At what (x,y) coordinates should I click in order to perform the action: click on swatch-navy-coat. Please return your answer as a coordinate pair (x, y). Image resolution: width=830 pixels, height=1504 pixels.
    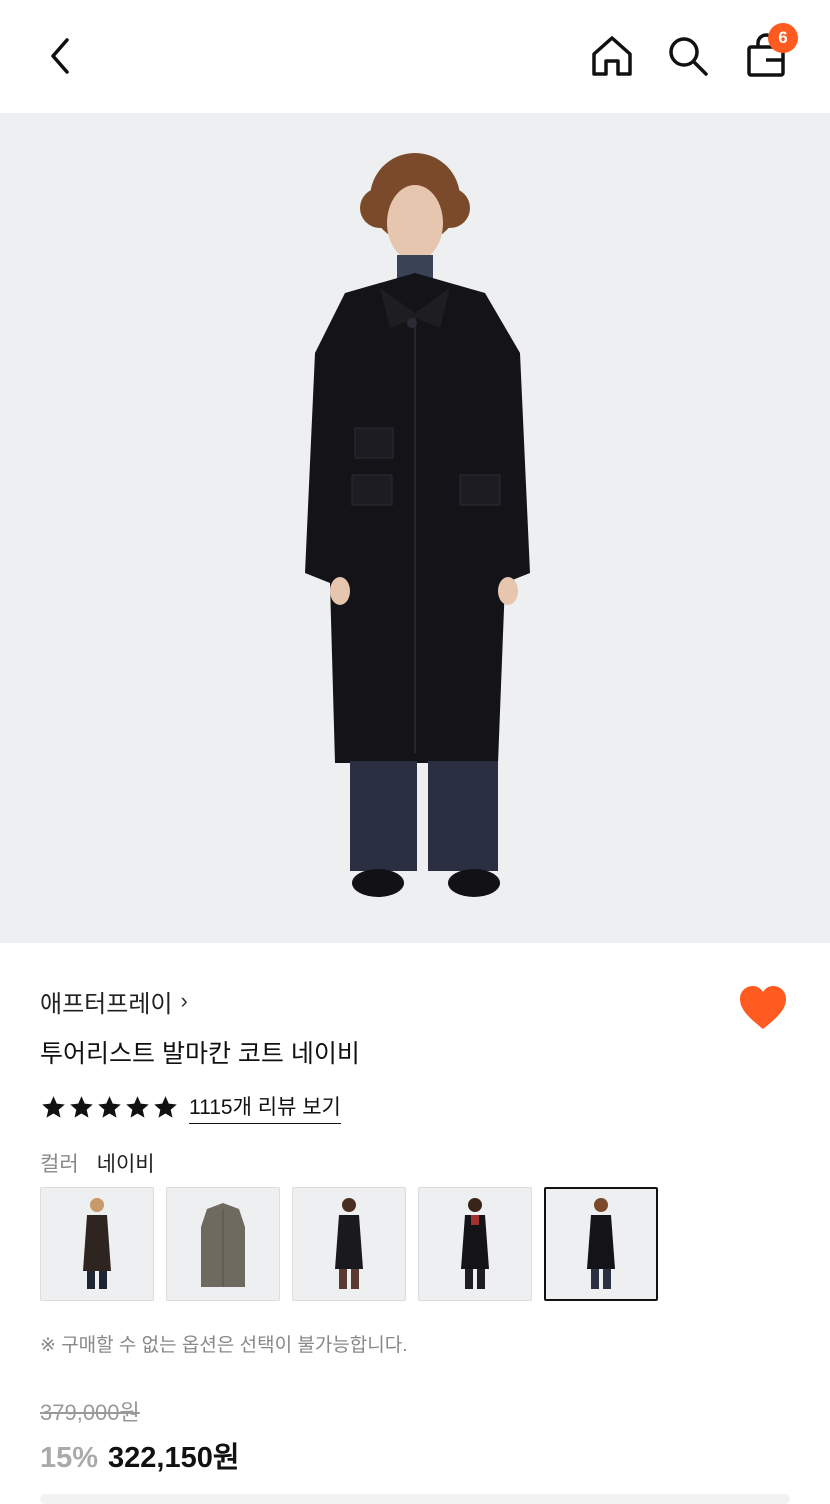
    Looking at the image, I should click on (601, 1244).